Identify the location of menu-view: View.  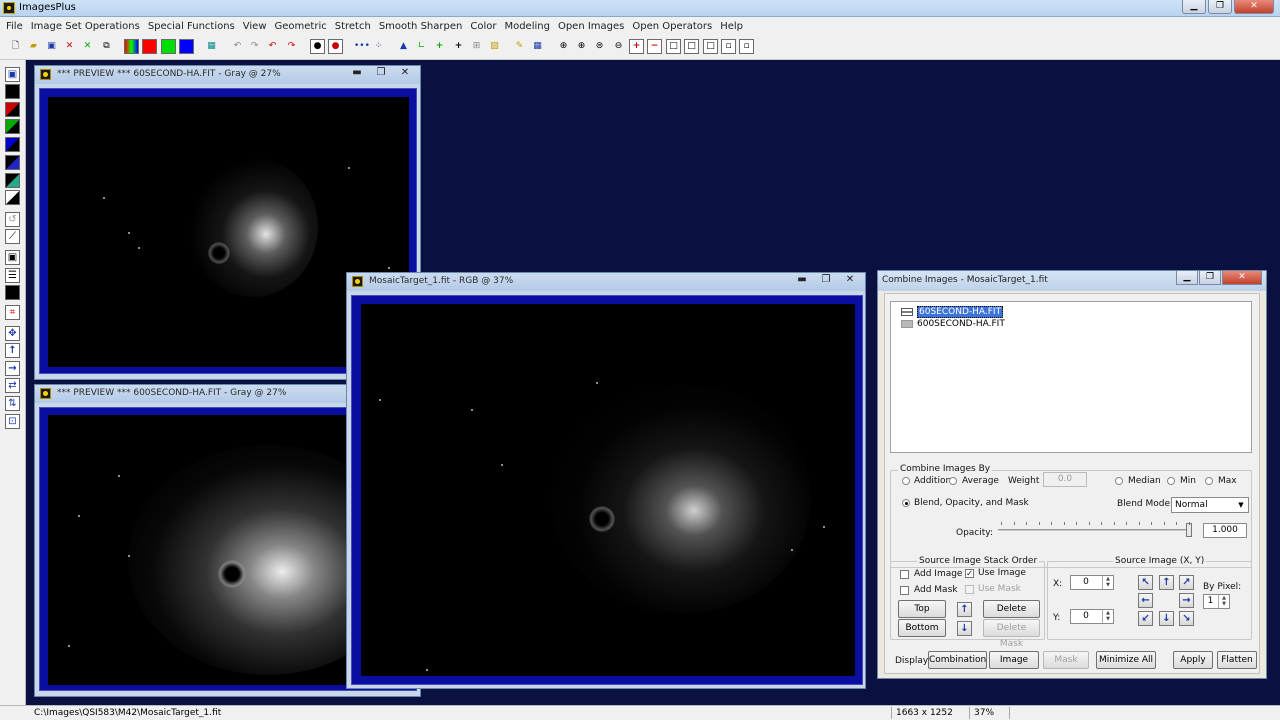
(255, 26).